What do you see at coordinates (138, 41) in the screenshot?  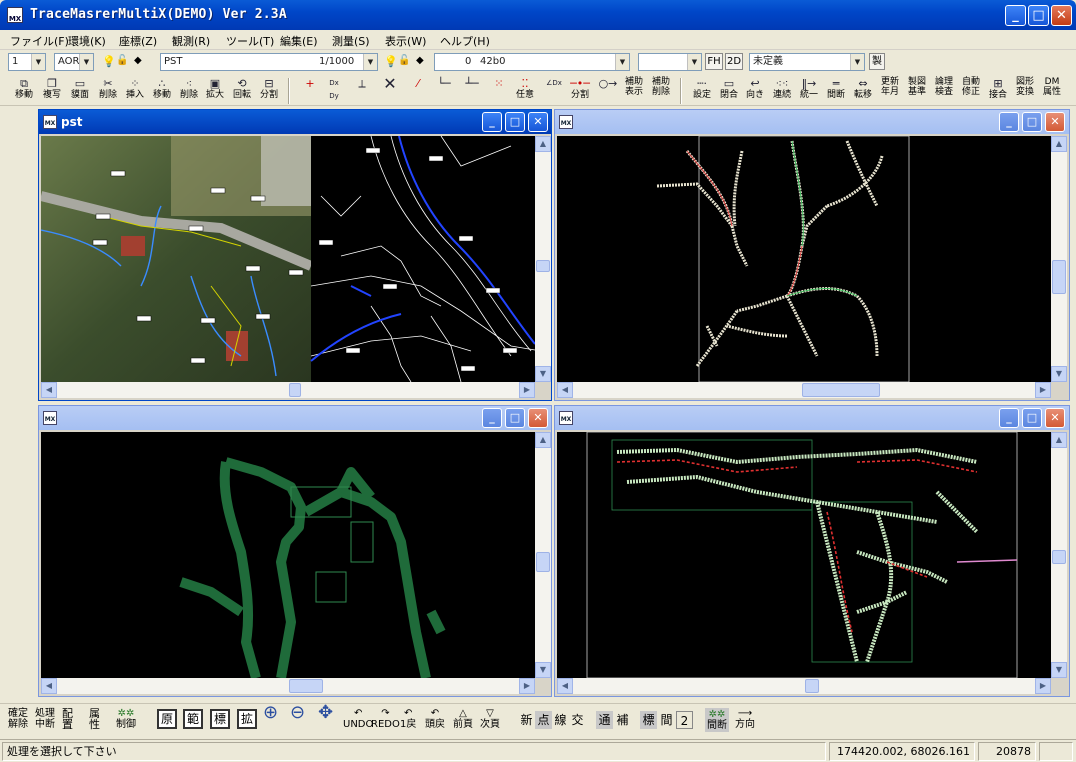 I see `menu-coordinates: 座標(Z)` at bounding box center [138, 41].